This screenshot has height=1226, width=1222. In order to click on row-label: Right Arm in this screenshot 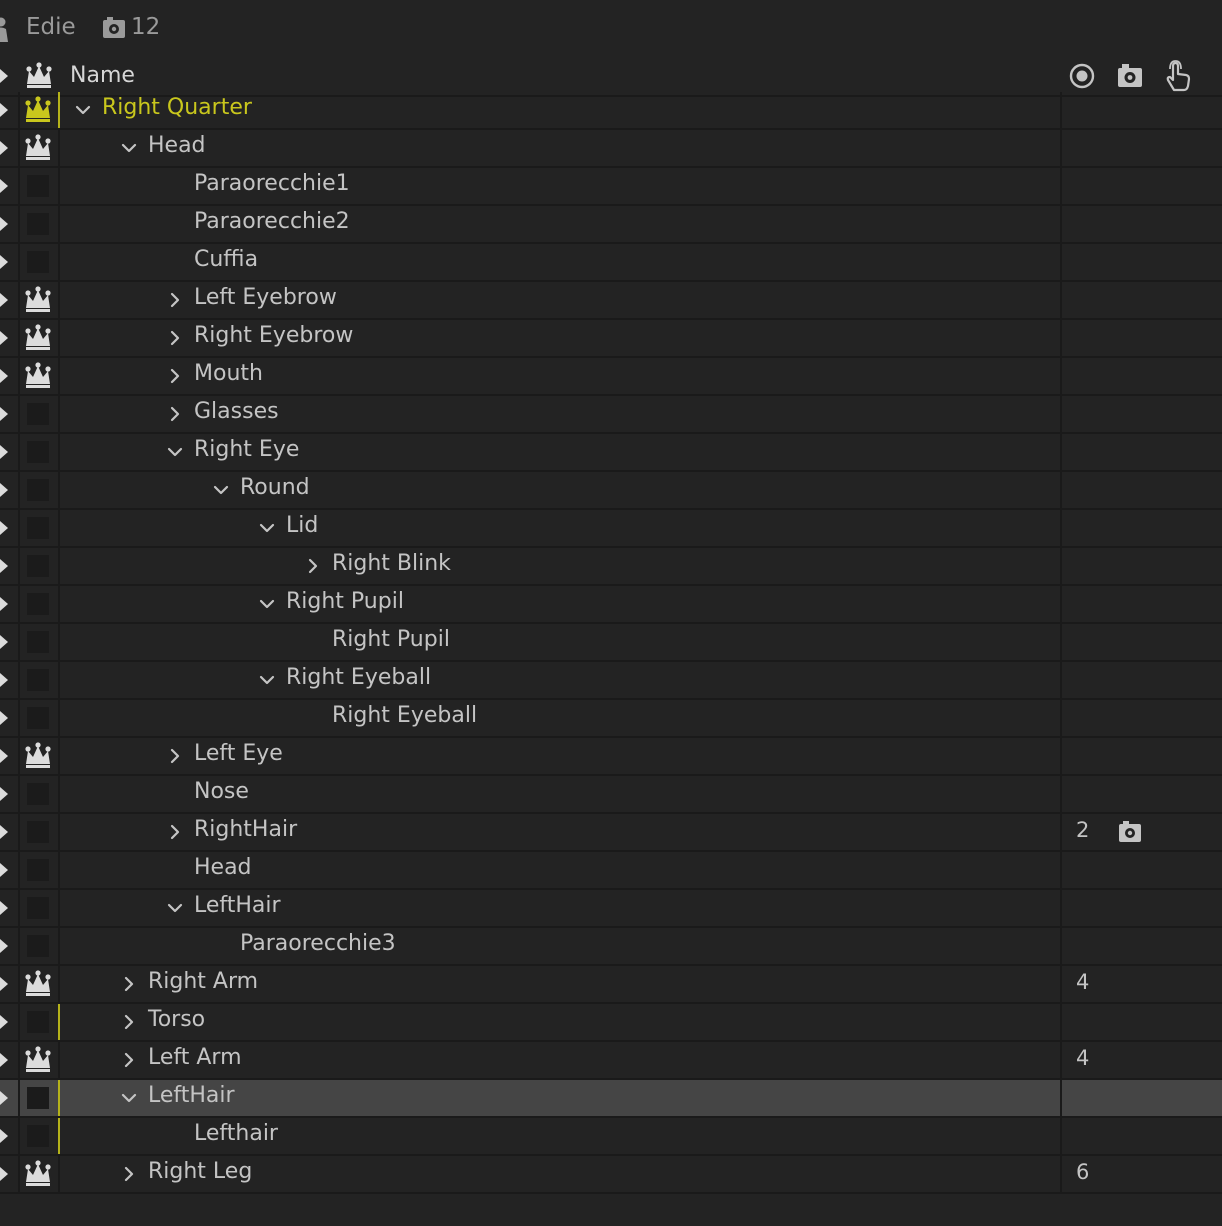, I will do `click(203, 981)`.